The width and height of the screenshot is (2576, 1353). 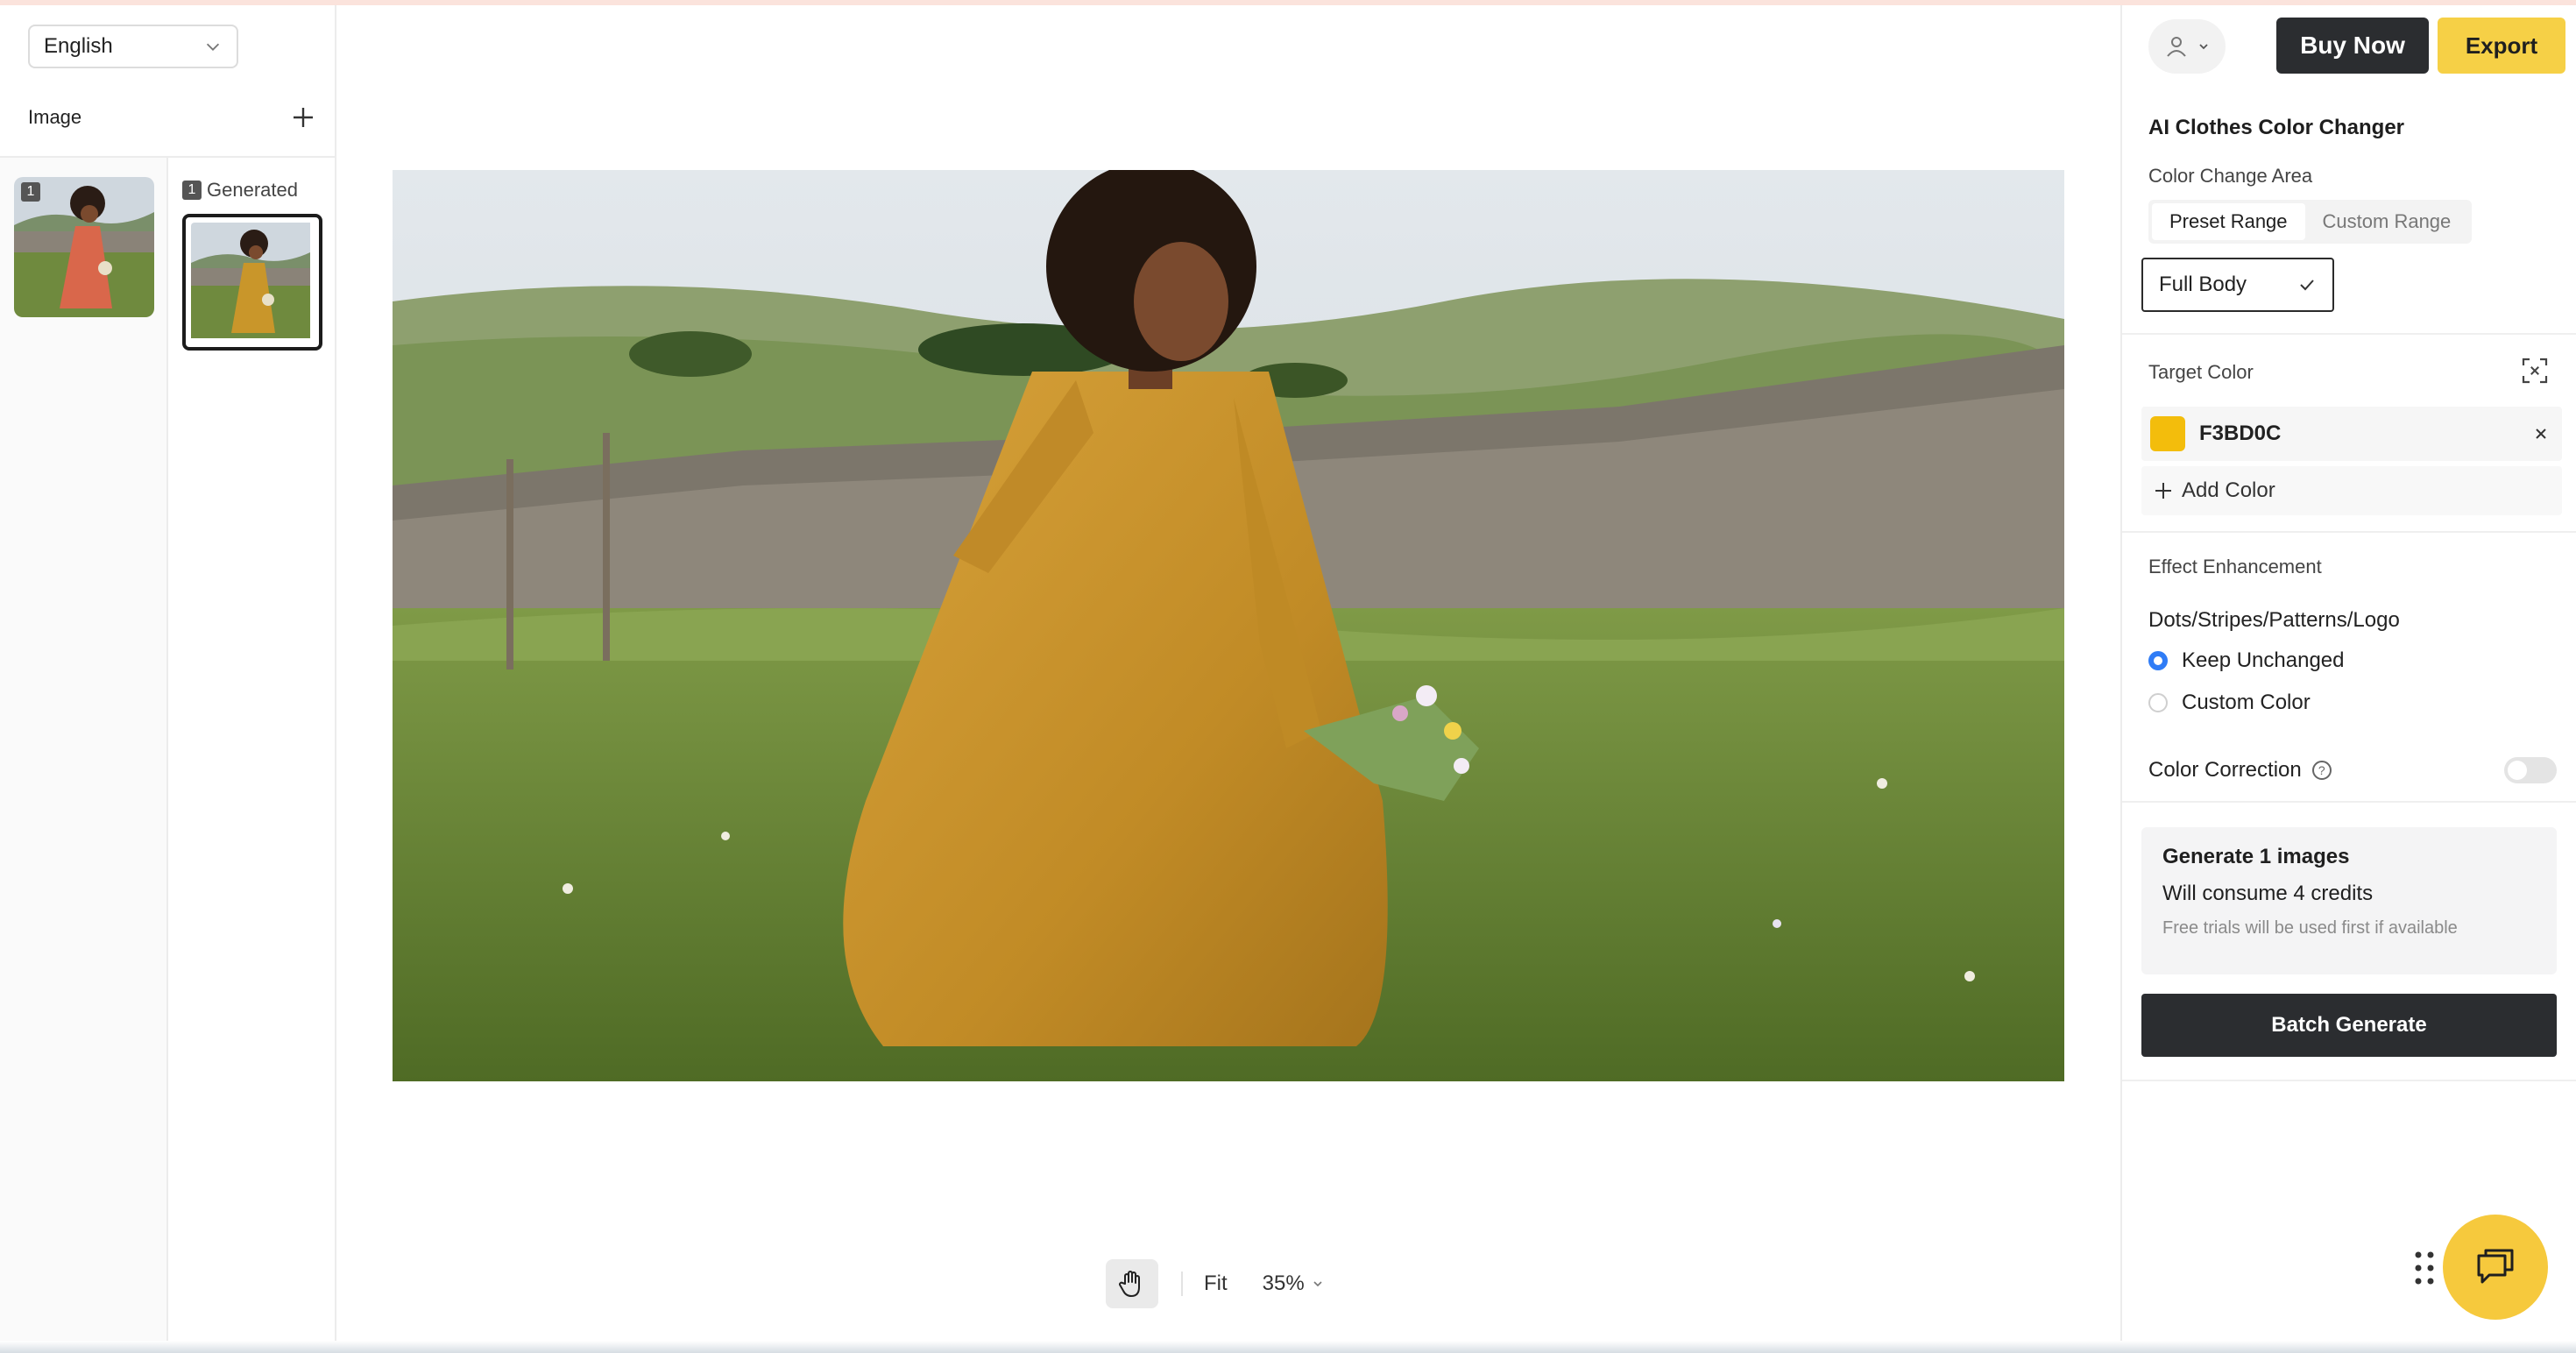 What do you see at coordinates (133, 46) in the screenshot?
I see `language-select: English` at bounding box center [133, 46].